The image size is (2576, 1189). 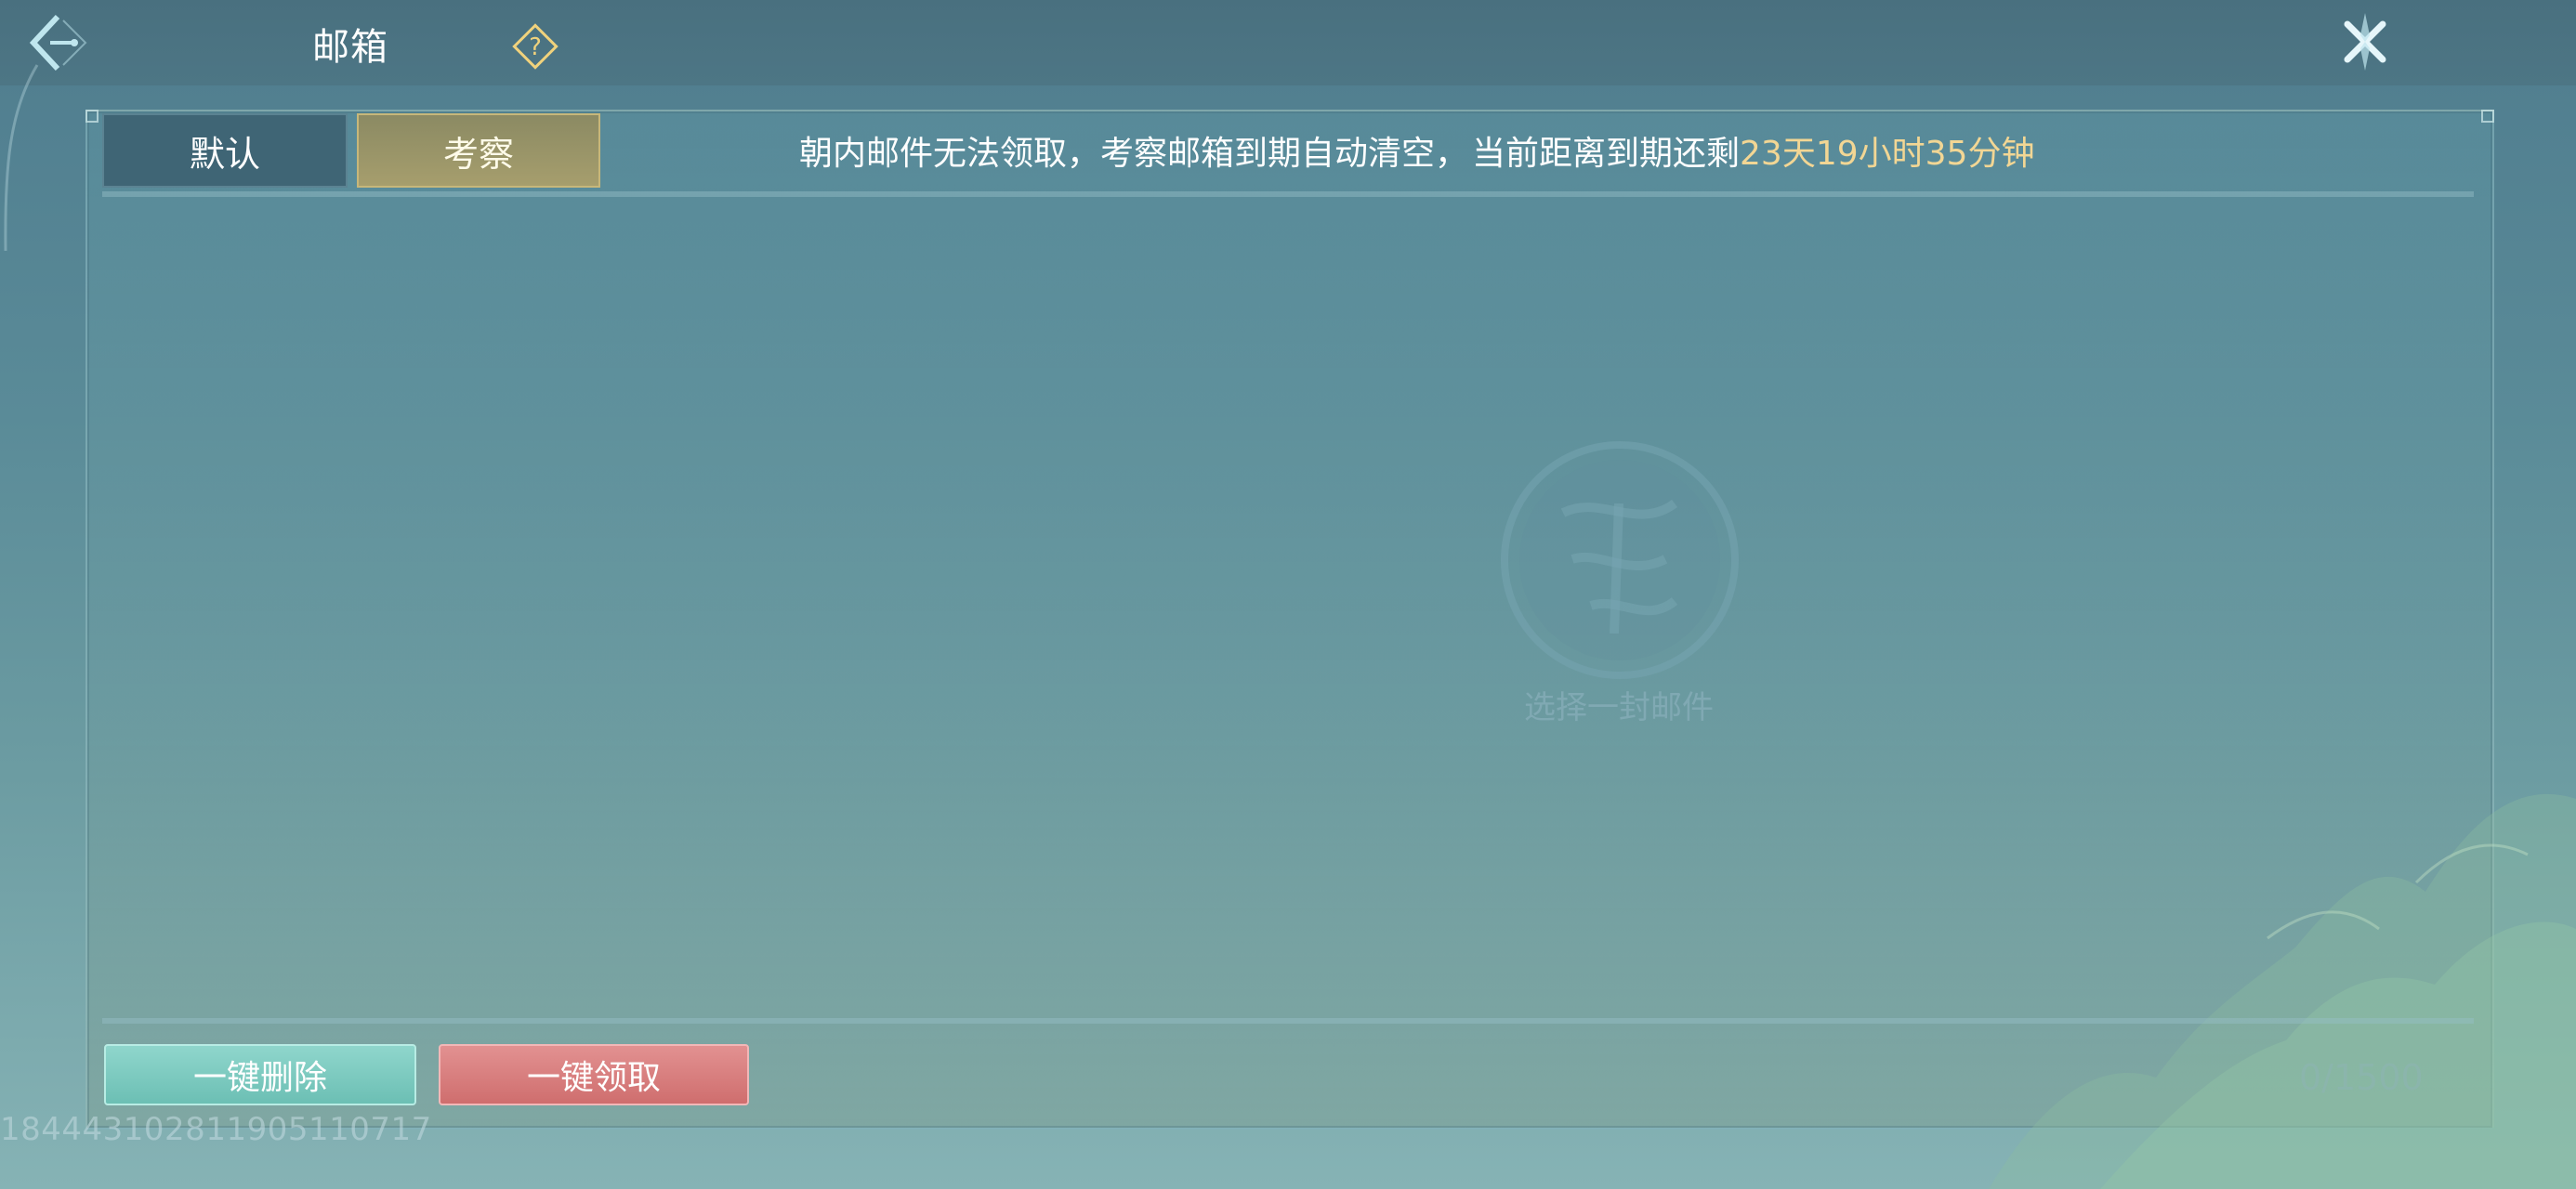 I want to click on delete-all-button: 一键删除, so click(x=260, y=1074).